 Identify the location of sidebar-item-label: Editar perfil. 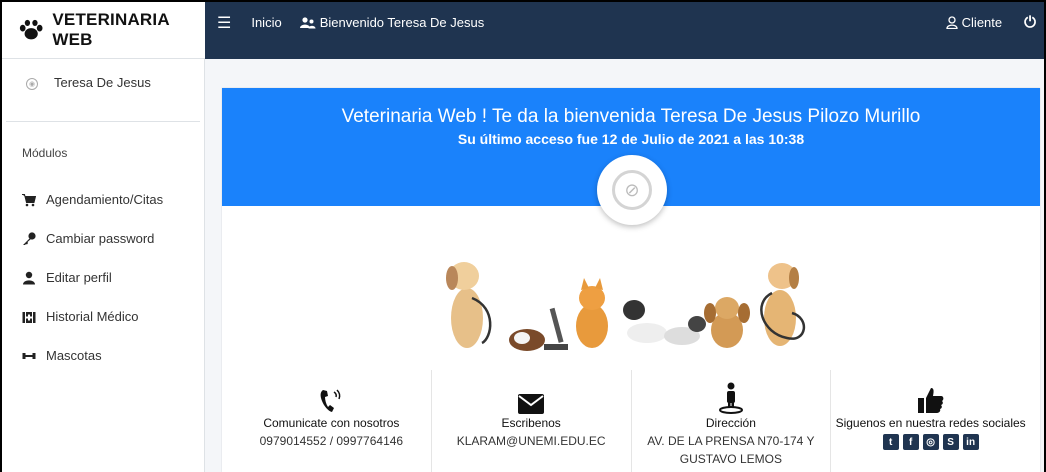
(79, 277).